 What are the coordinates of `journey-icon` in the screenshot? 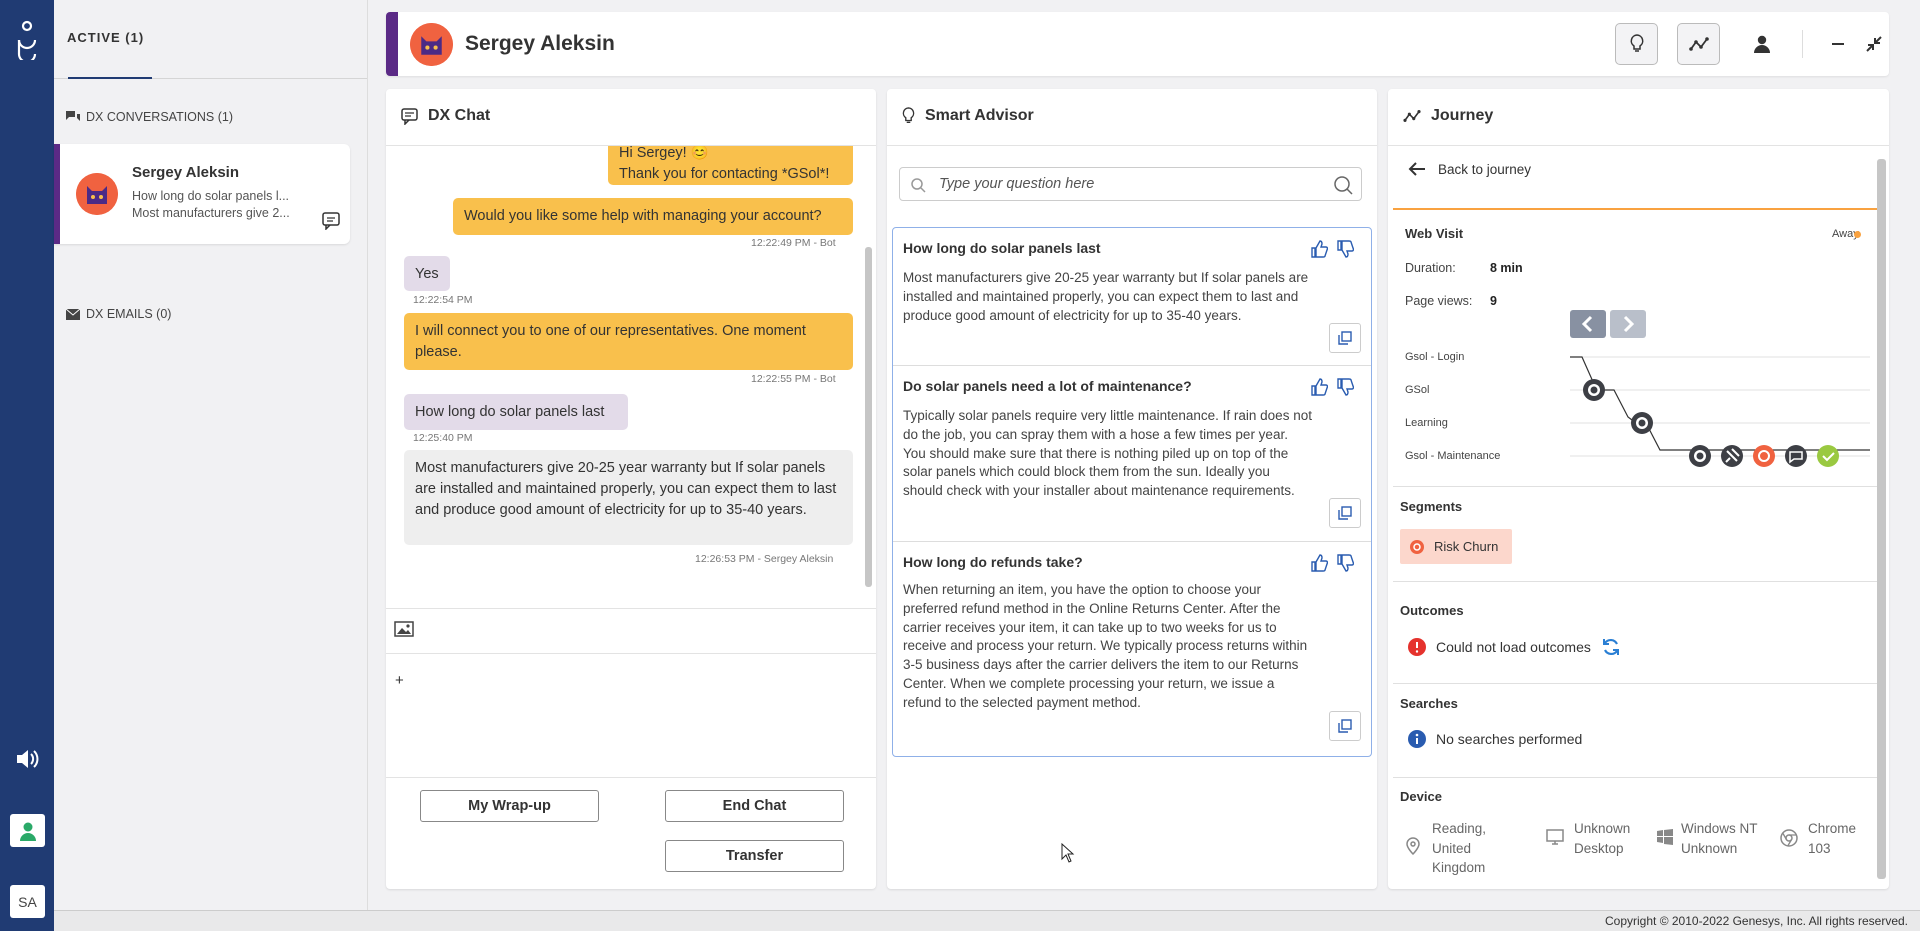 It's located at (1412, 116).